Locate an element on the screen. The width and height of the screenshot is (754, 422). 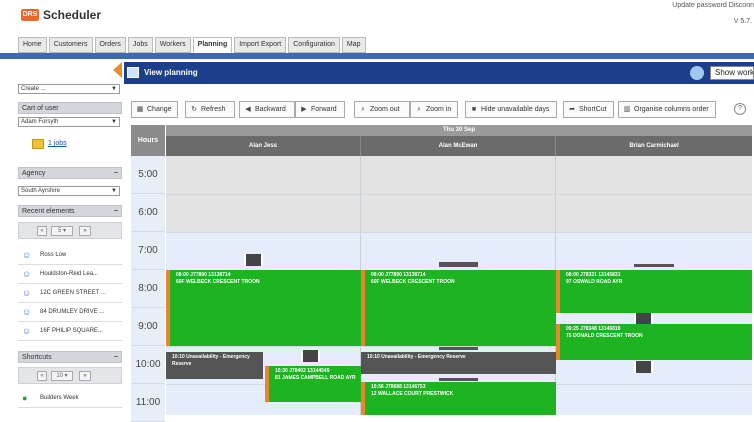
recent-page-size-select: 5 ▾ is located at coordinates (62, 231).